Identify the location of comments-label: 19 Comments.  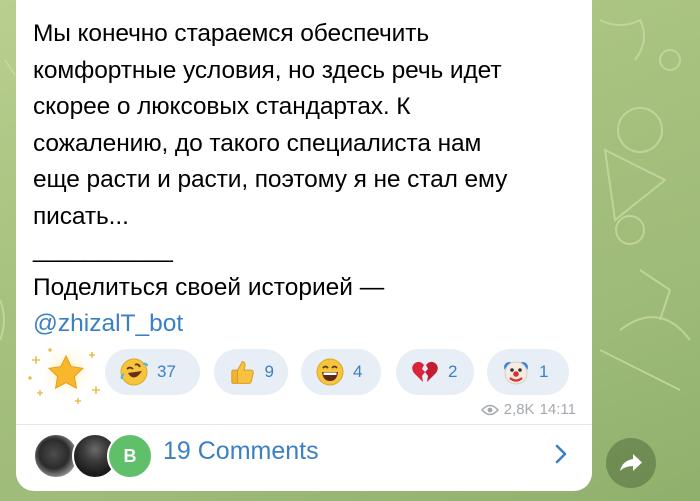
(241, 451).